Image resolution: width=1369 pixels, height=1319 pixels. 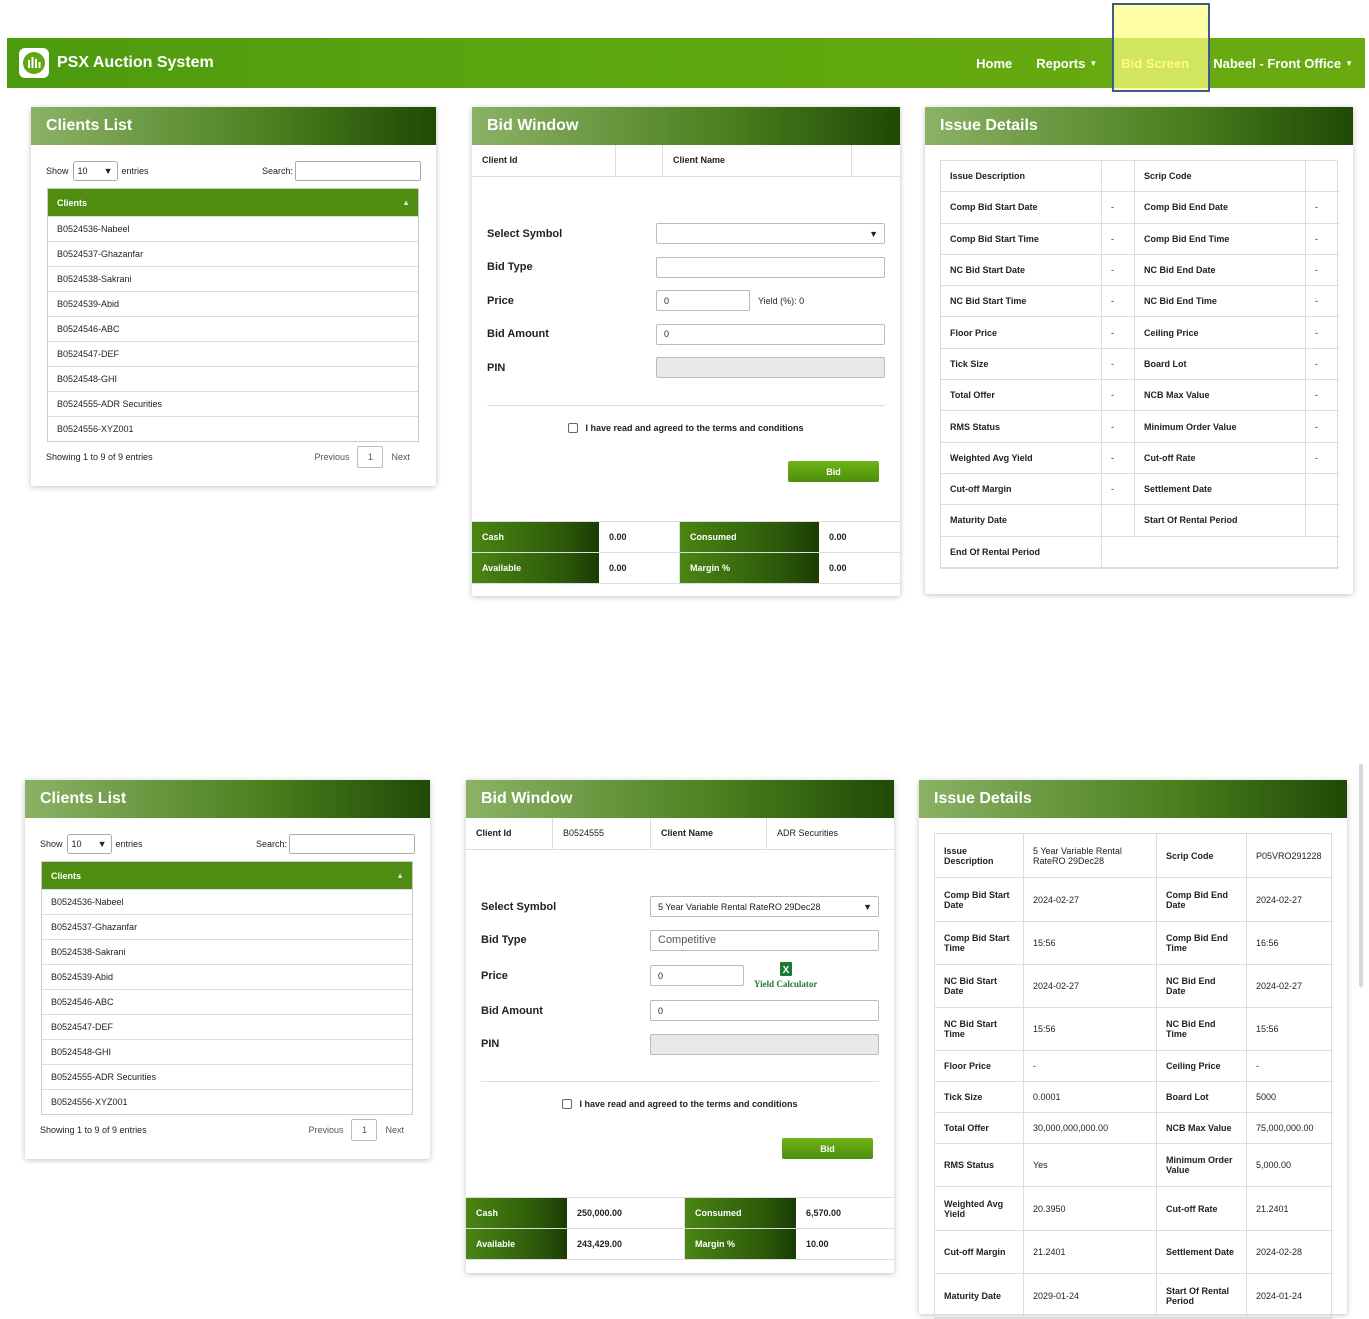 What do you see at coordinates (135, 62) in the screenshot?
I see `brand-title: PSX Auction System` at bounding box center [135, 62].